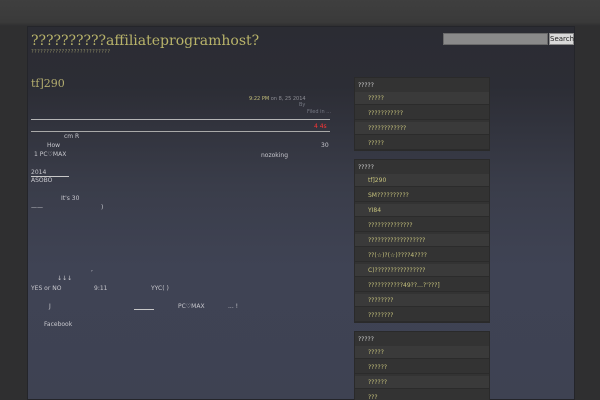 The image size is (600, 400). What do you see at coordinates (422, 210) in the screenshot?
I see `sidebar-item: YI84` at bounding box center [422, 210].